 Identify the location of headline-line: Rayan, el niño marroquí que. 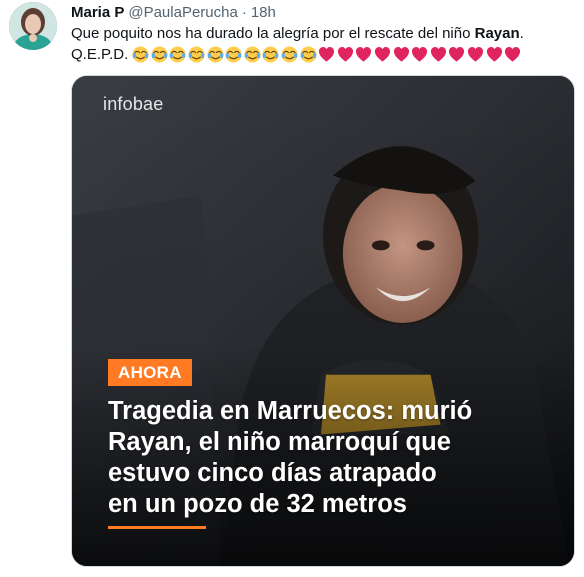
(279, 442).